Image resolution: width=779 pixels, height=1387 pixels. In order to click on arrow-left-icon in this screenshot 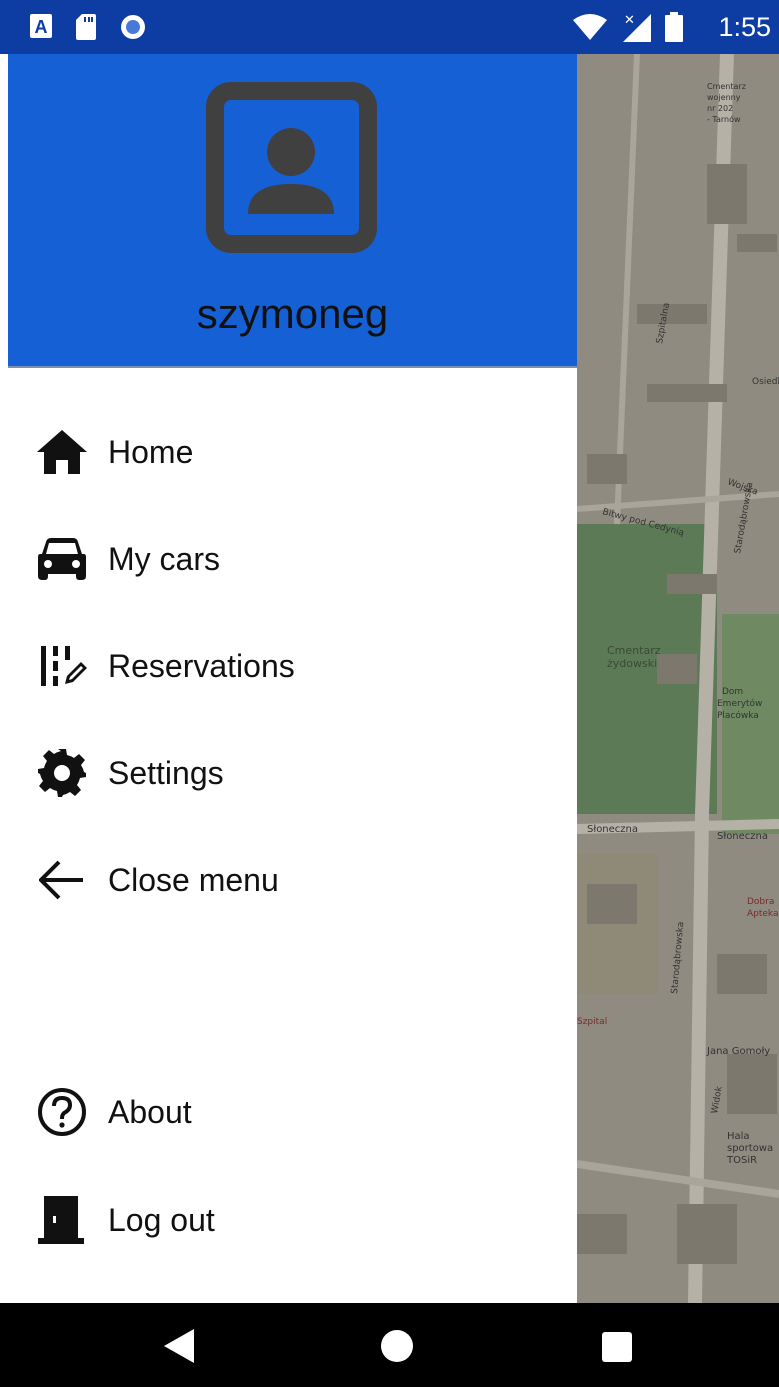, I will do `click(62, 880)`.